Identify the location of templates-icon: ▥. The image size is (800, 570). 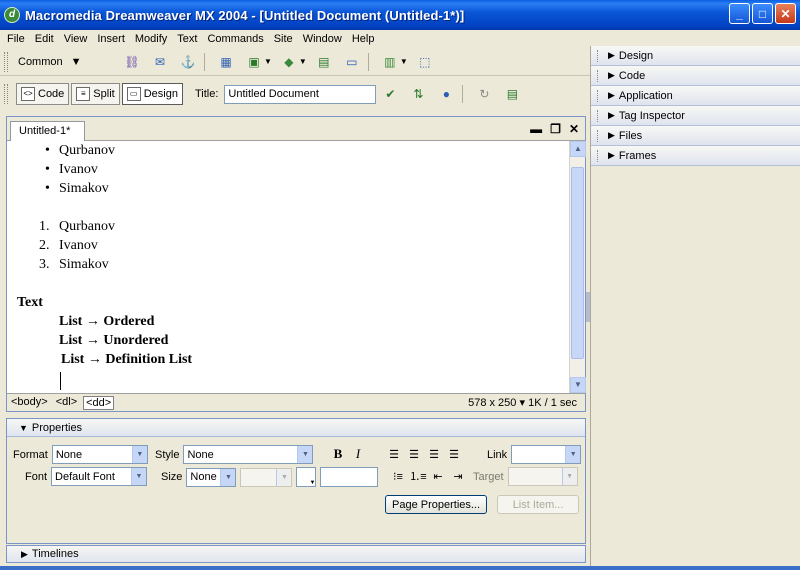
(390, 62).